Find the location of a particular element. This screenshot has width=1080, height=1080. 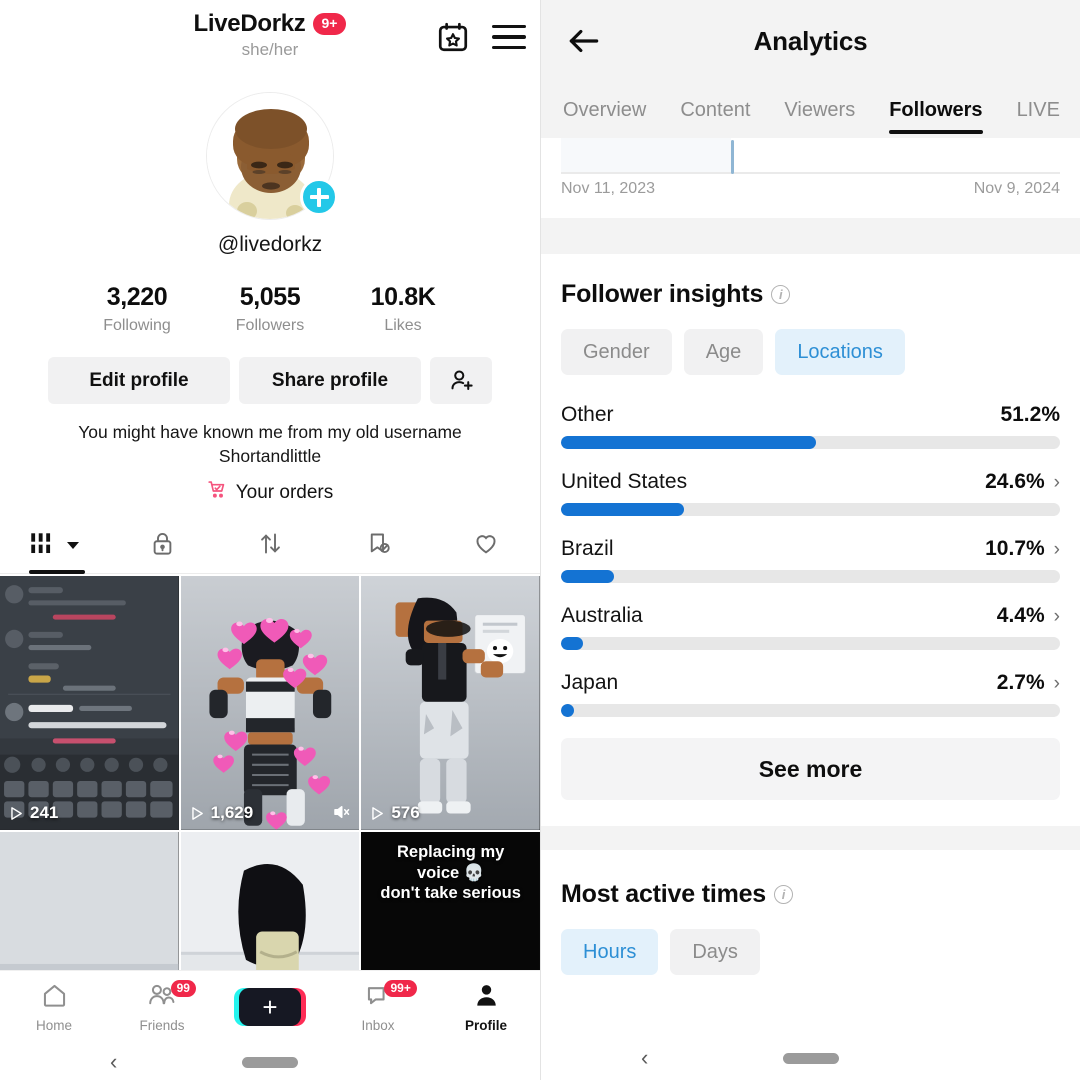

location-name: Japan is located at coordinates (590, 682).